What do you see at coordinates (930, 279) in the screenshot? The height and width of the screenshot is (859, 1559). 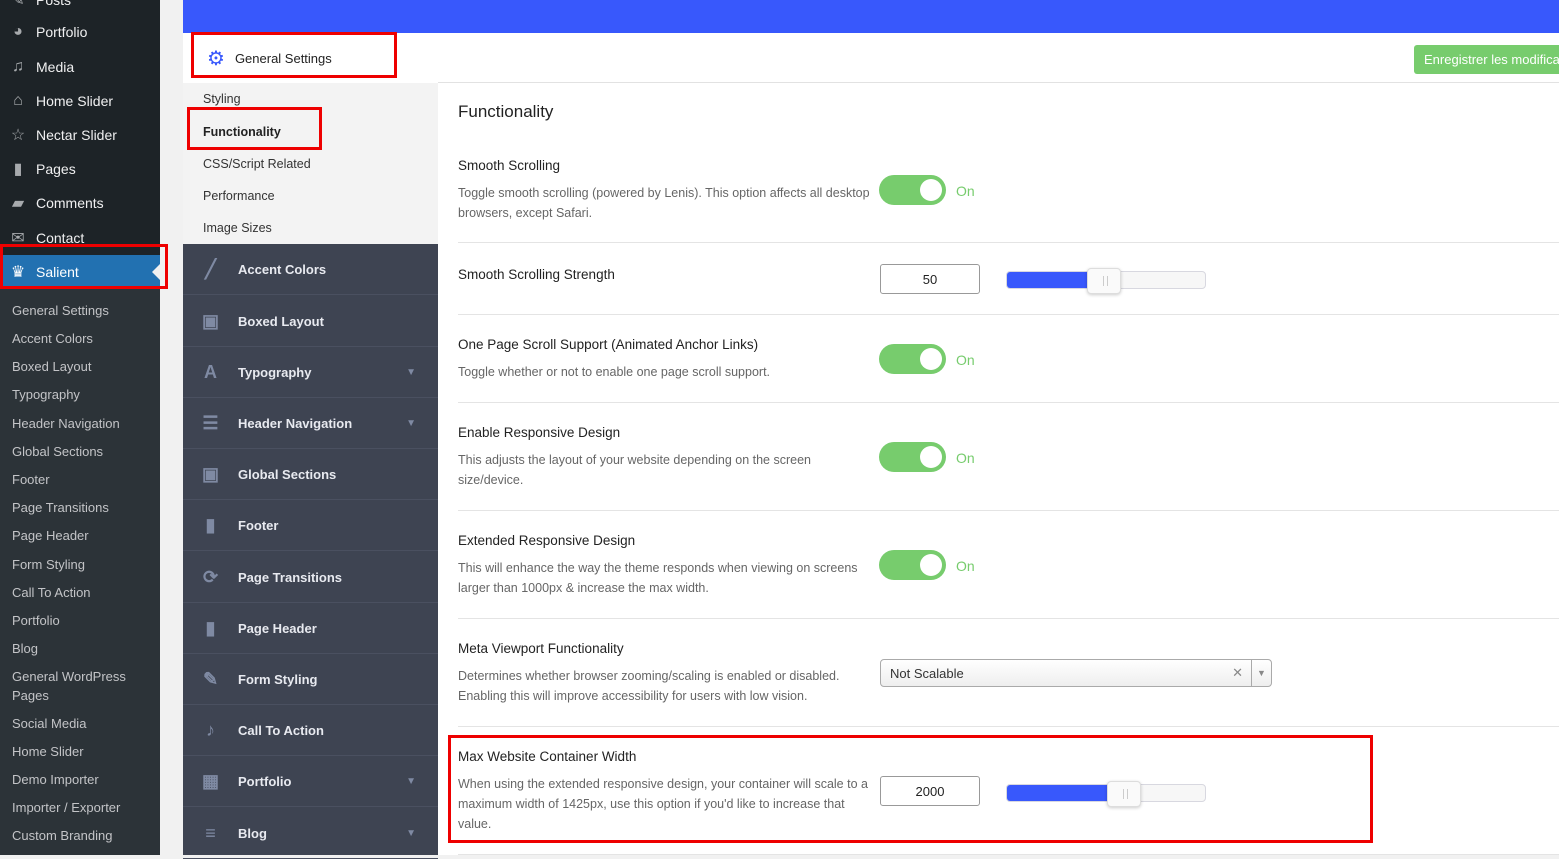 I see `smooth-strength-input` at bounding box center [930, 279].